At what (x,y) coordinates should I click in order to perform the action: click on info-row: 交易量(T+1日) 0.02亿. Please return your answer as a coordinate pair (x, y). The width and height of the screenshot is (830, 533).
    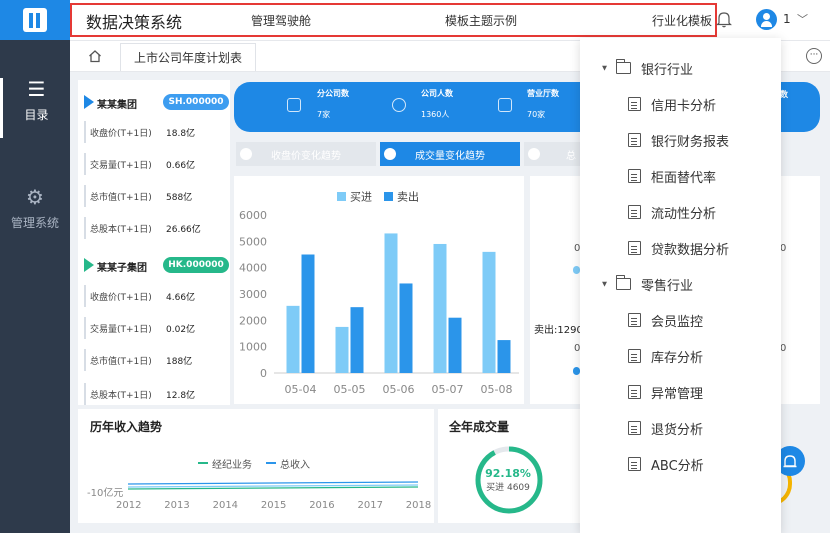
    Looking at the image, I should click on (157, 328).